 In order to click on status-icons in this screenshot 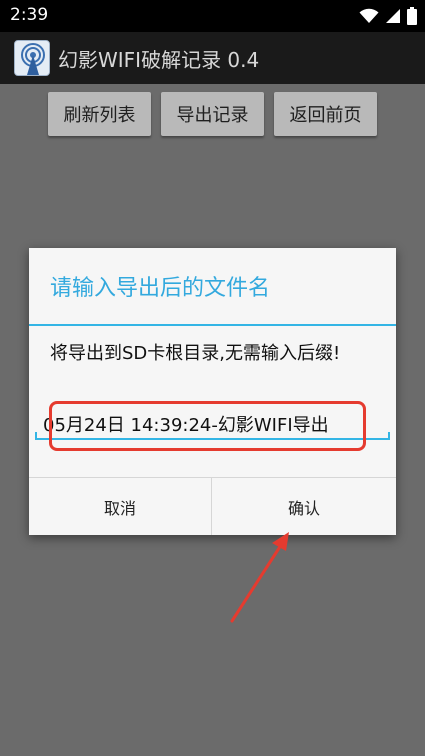, I will do `click(388, 16)`.